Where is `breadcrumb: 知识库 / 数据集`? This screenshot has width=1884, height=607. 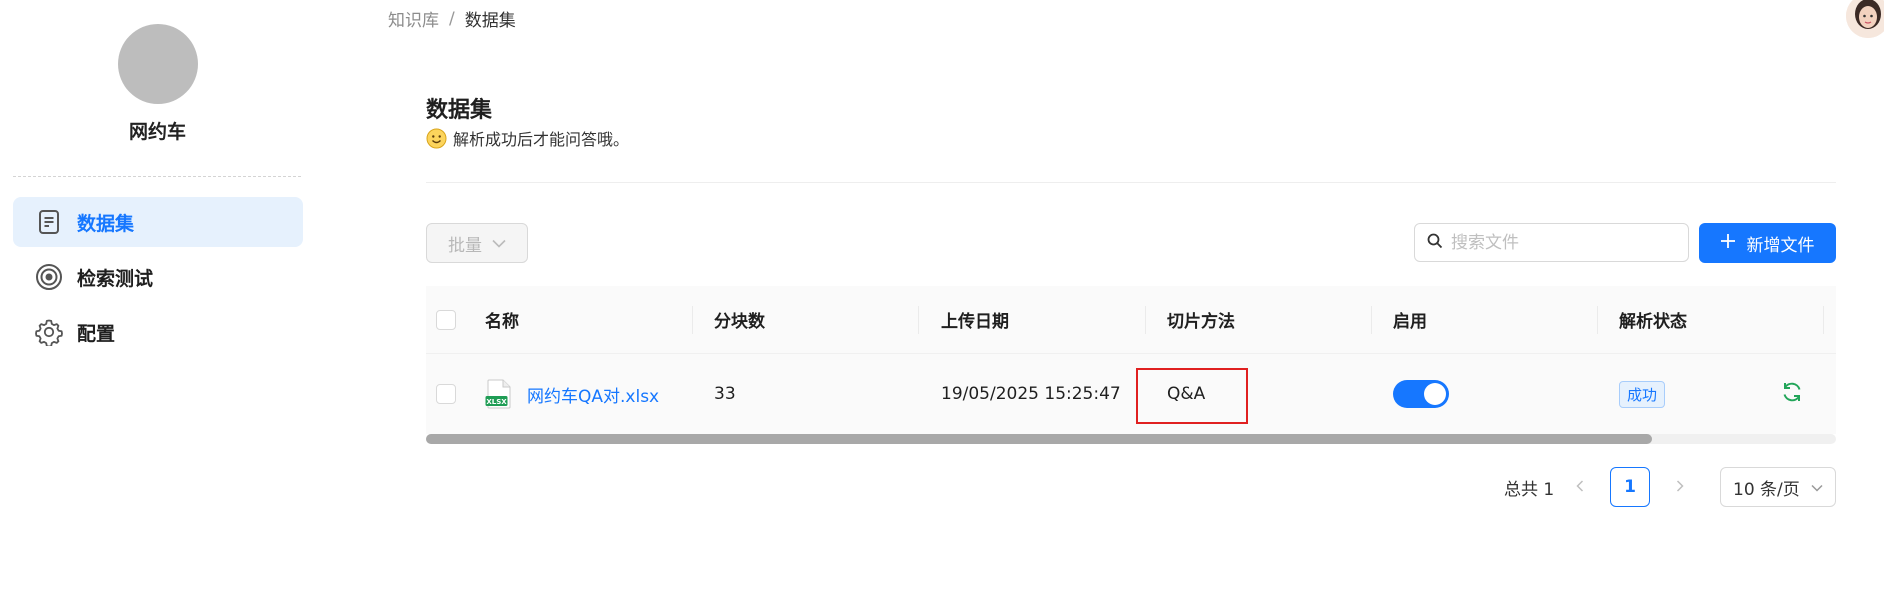 breadcrumb: 知识库 / 数据集 is located at coordinates (452, 19).